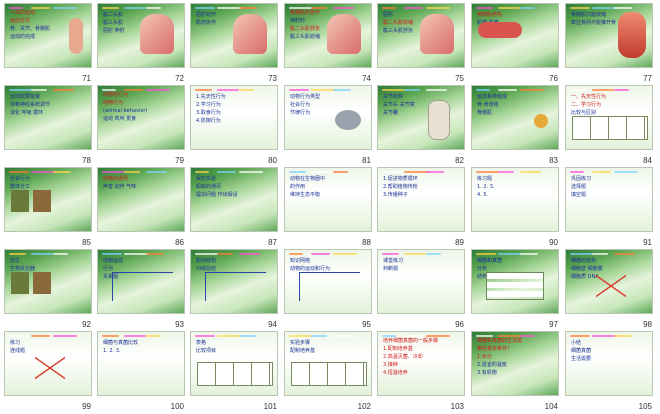  What do you see at coordinates (125, 111) in the screenshot?
I see `slide-text-line: (animal behavior)` at bounding box center [125, 111].